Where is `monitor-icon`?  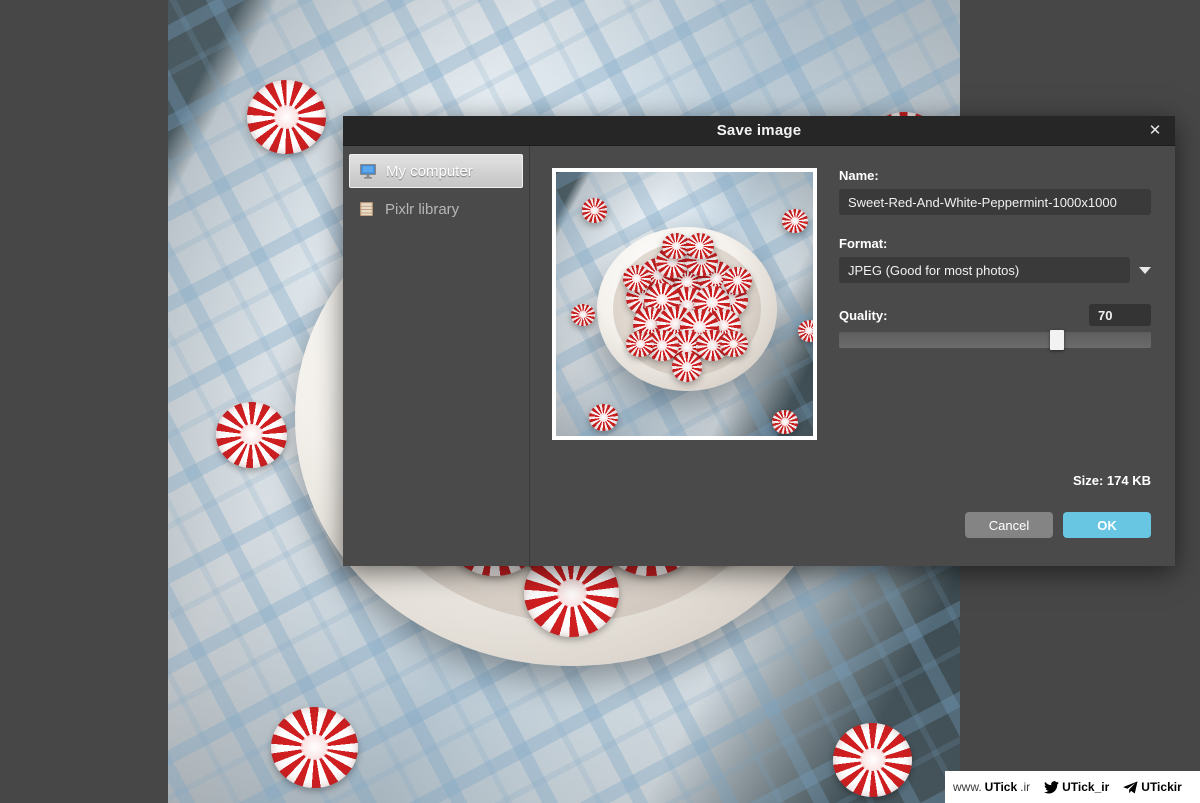 monitor-icon is located at coordinates (368, 171).